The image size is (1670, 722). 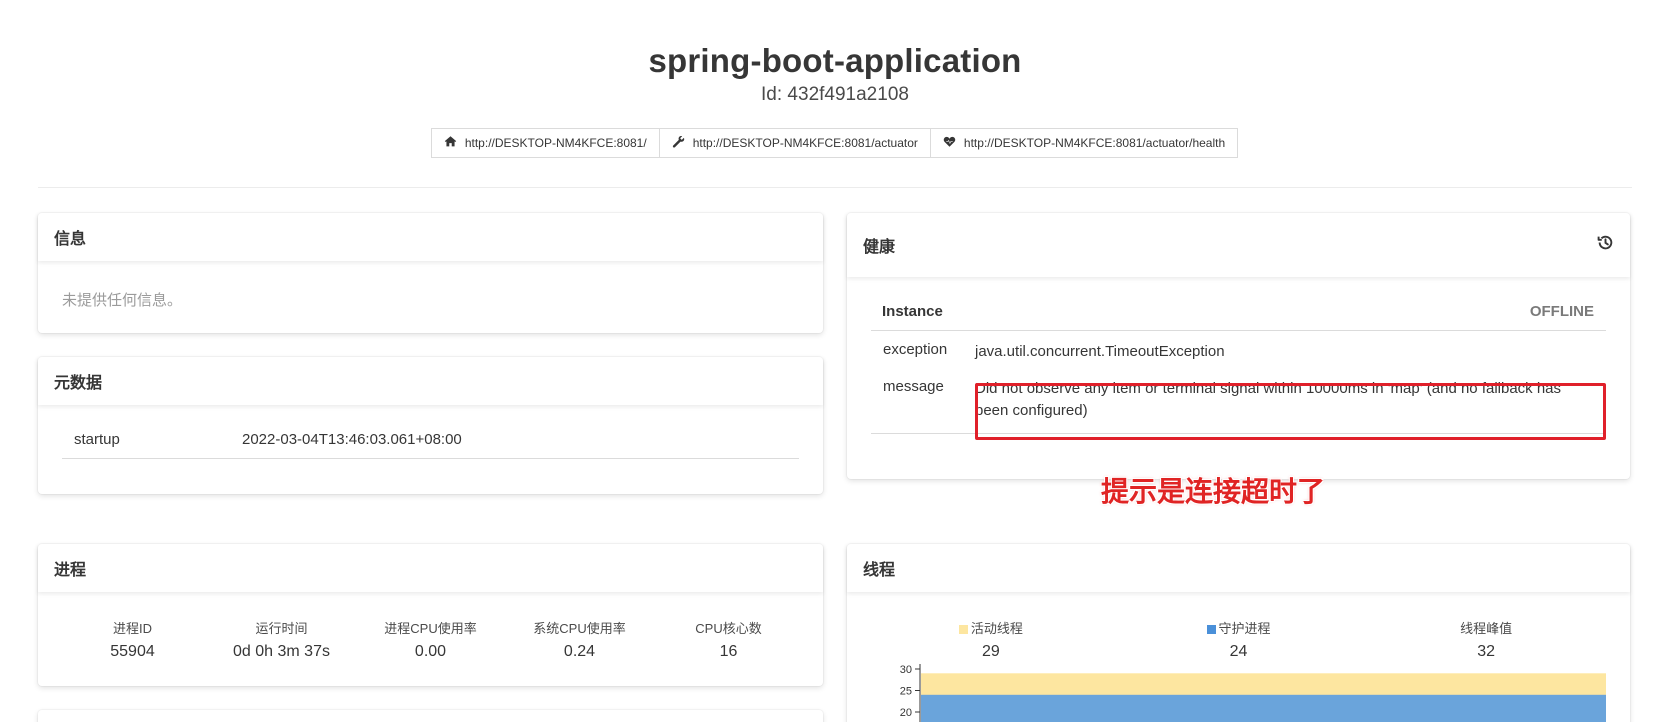 What do you see at coordinates (78, 383) in the screenshot?
I see `metadata-card-title: 元数据` at bounding box center [78, 383].